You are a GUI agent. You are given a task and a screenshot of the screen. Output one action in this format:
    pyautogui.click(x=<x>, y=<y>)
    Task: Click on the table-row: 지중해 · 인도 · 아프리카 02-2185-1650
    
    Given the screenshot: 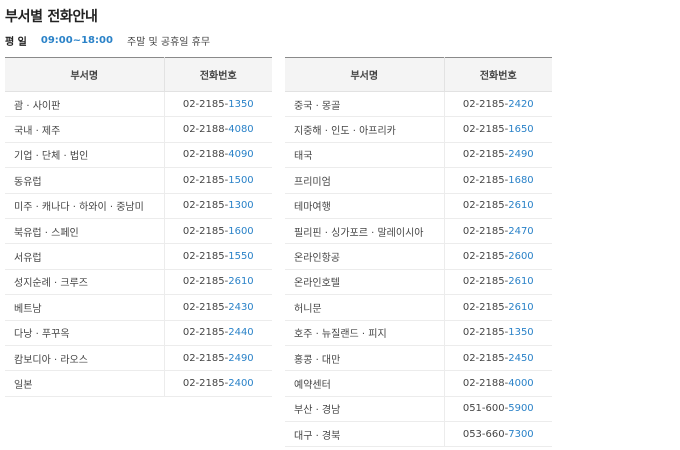 What is the action you would take?
    pyautogui.click(x=418, y=129)
    